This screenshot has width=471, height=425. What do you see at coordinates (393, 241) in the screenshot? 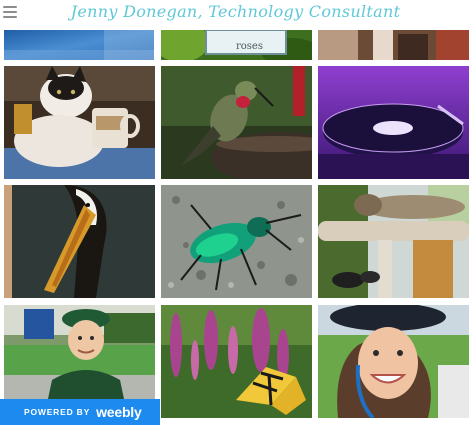
I see `gallery-image-cat-railing` at bounding box center [393, 241].